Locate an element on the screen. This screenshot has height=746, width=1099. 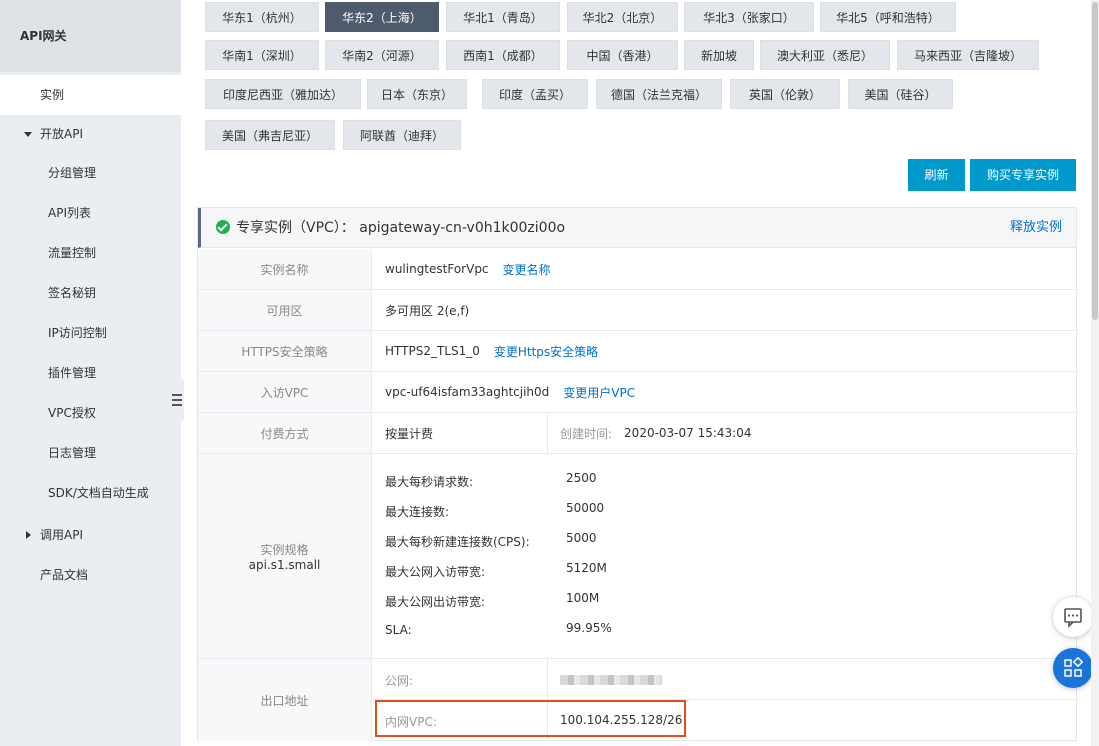
row-label: 实例规格 api.s1.small is located at coordinates (285, 556).